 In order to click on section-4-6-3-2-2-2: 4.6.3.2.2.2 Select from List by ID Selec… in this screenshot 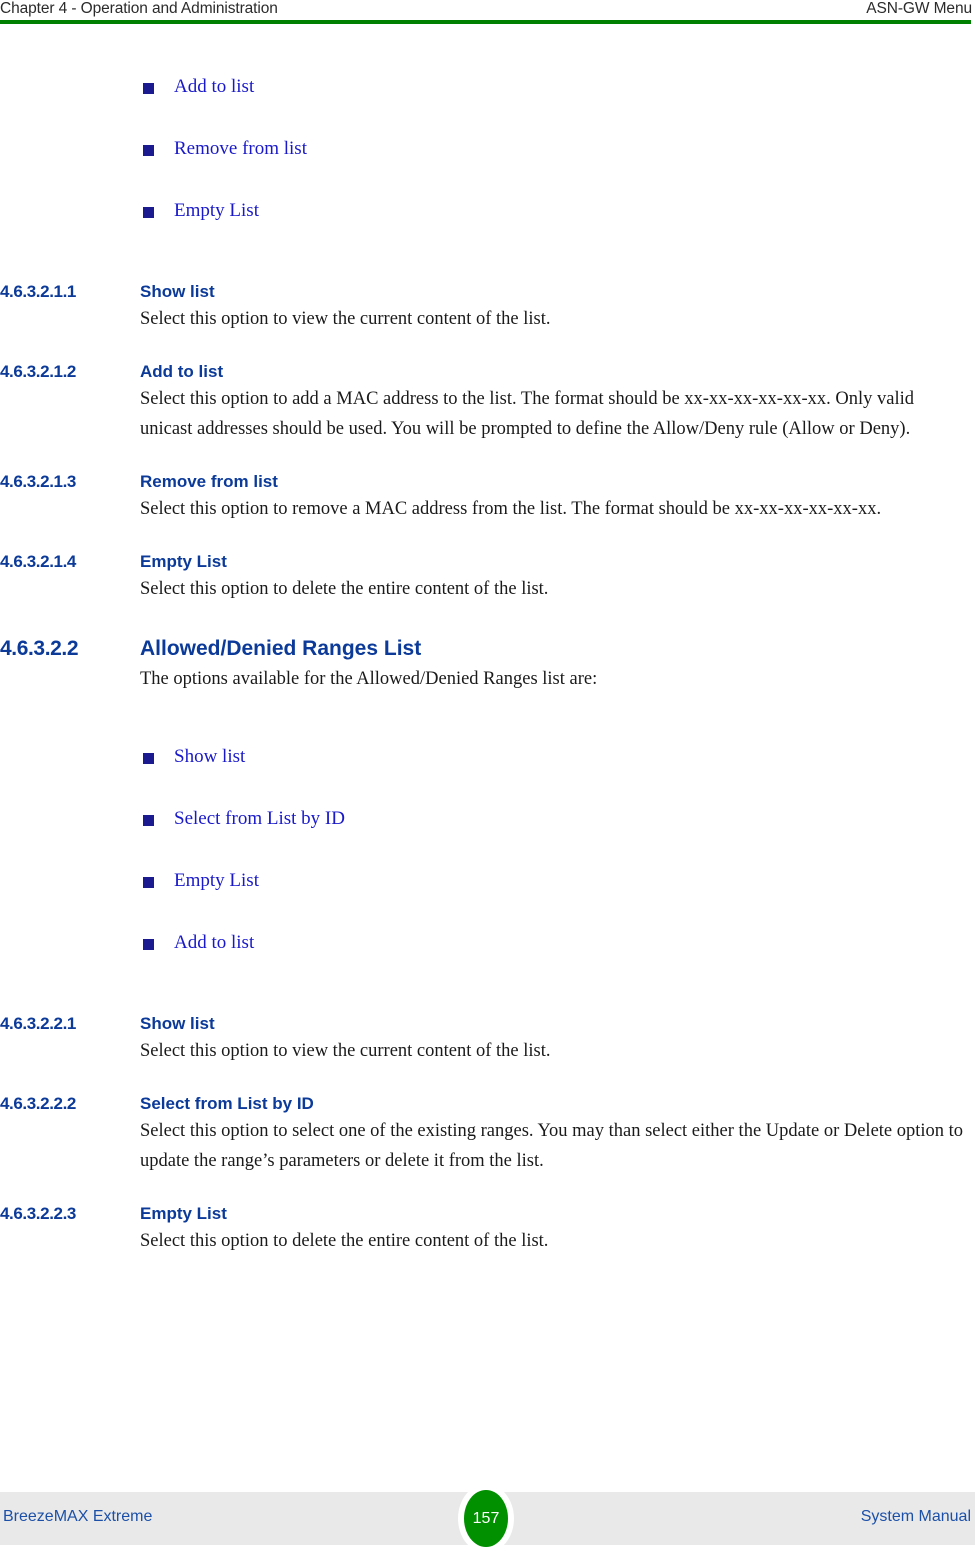, I will do `click(487, 1134)`.